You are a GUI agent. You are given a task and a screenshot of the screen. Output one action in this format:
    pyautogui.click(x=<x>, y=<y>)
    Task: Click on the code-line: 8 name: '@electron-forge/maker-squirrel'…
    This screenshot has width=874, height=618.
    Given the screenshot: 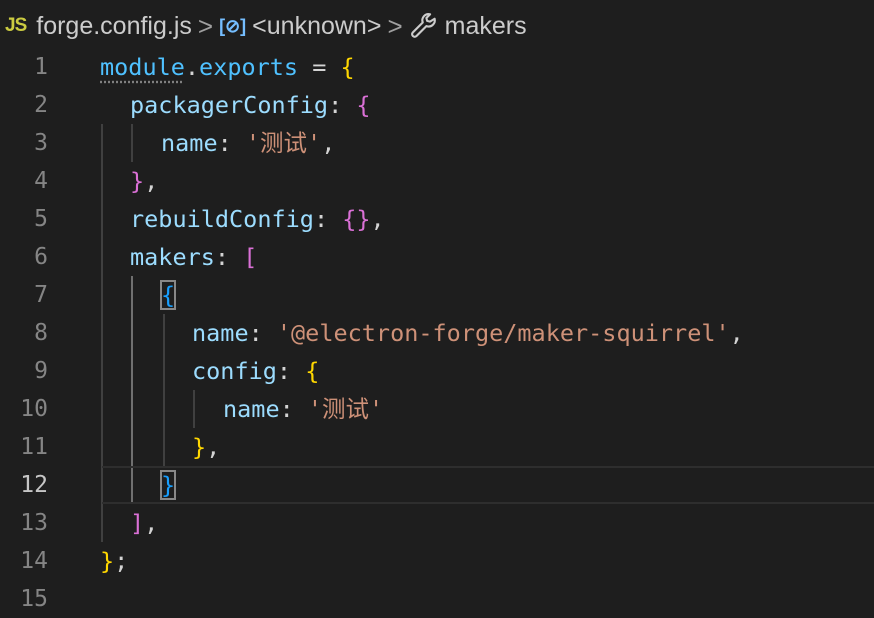 What is the action you would take?
    pyautogui.click(x=437, y=333)
    